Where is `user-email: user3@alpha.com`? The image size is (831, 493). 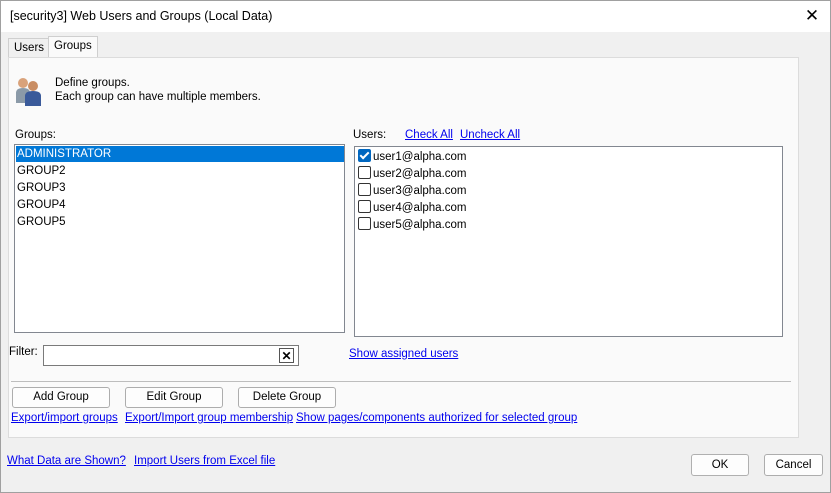 user-email: user3@alpha.com is located at coordinates (420, 191).